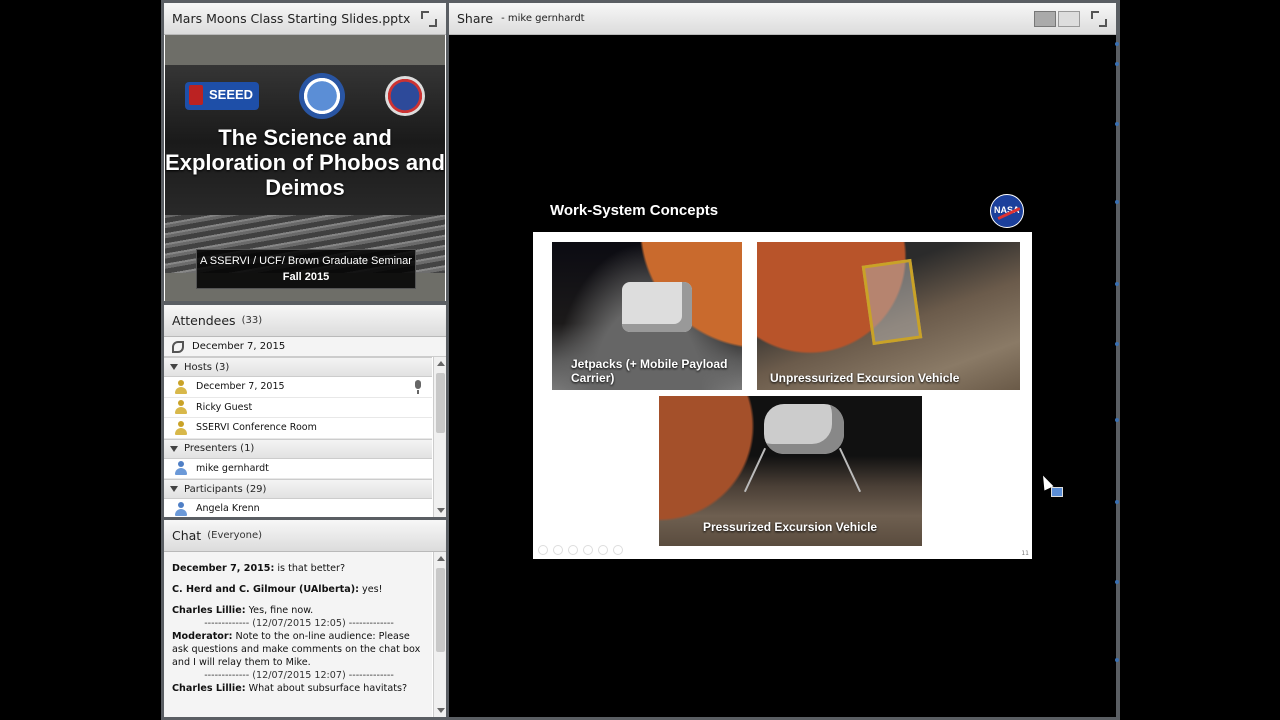 This screenshot has width=1280, height=720. I want to click on file-pod-header: Mars Moons Class Starting Slides.pptx, so click(305, 19).